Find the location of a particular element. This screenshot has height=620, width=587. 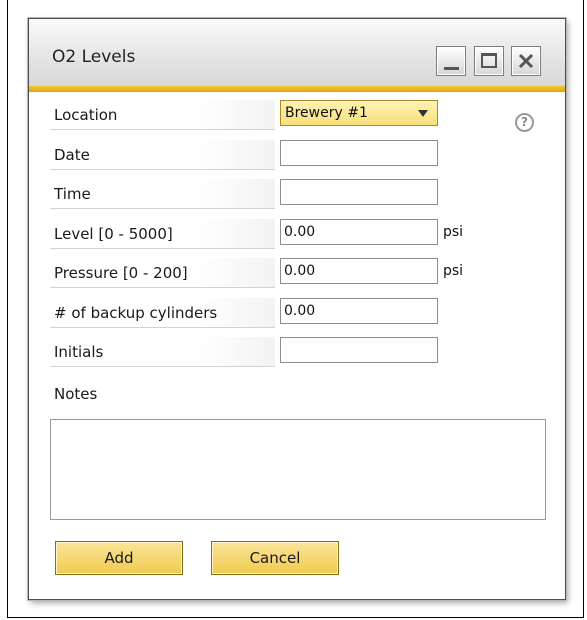

location-label: Location is located at coordinates (162, 115).